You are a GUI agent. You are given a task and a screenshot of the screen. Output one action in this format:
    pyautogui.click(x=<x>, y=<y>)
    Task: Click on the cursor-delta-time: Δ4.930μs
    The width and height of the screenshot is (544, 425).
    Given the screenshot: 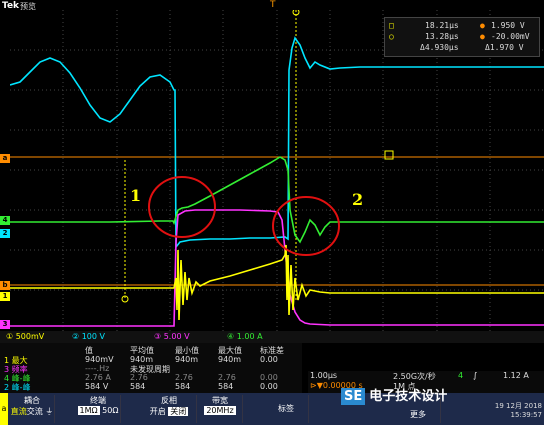 What is the action you would take?
    pyautogui.click(x=439, y=47)
    